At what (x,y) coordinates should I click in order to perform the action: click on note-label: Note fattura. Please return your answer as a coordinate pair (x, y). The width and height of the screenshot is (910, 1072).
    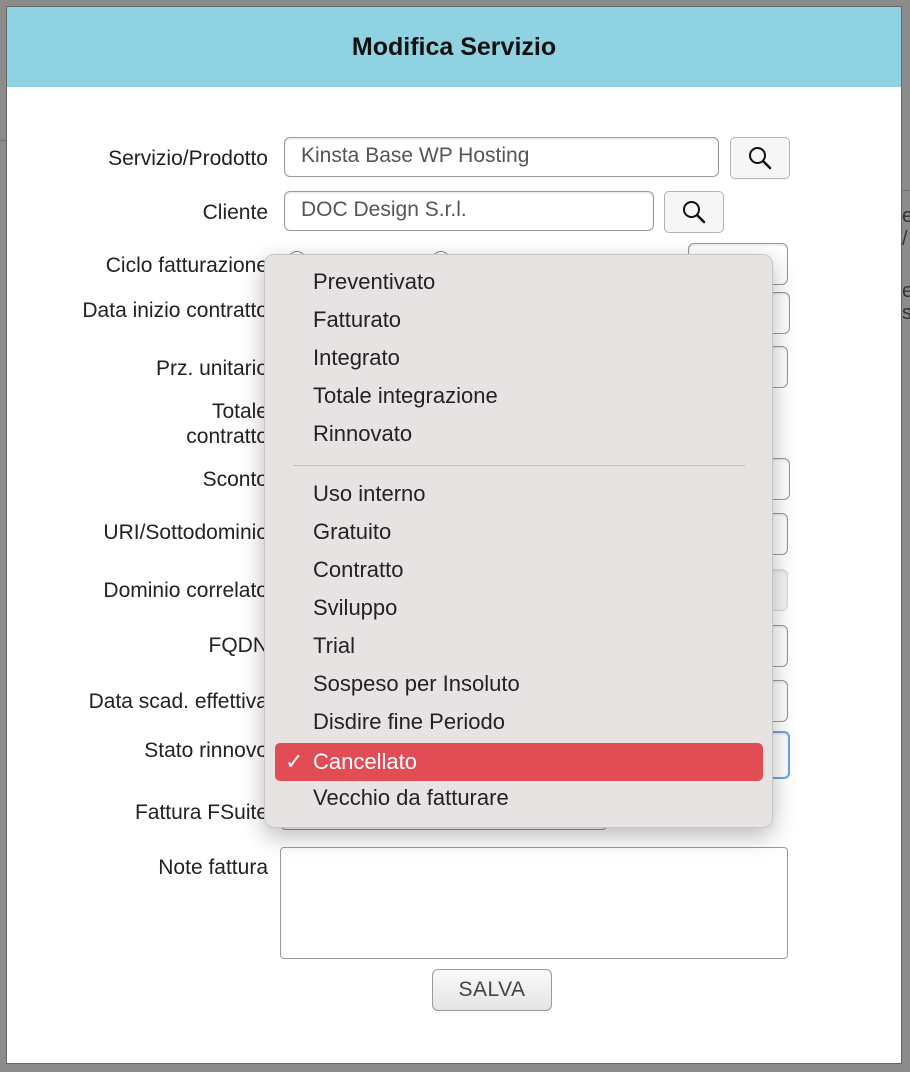
    Looking at the image, I should click on (213, 867).